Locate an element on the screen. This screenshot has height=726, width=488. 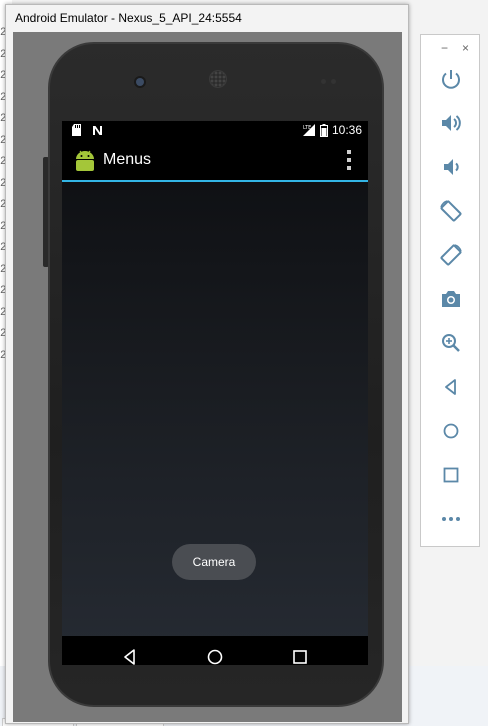
recents-icon is located at coordinates (300, 656).